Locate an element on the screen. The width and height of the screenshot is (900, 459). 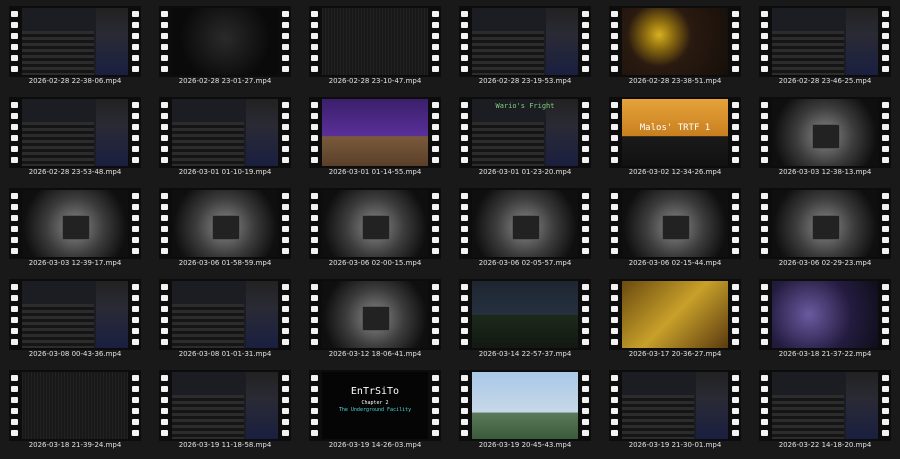
video-file-item: 2026-03-08 00-43-36.mp4 is located at coordinates (75, 318).